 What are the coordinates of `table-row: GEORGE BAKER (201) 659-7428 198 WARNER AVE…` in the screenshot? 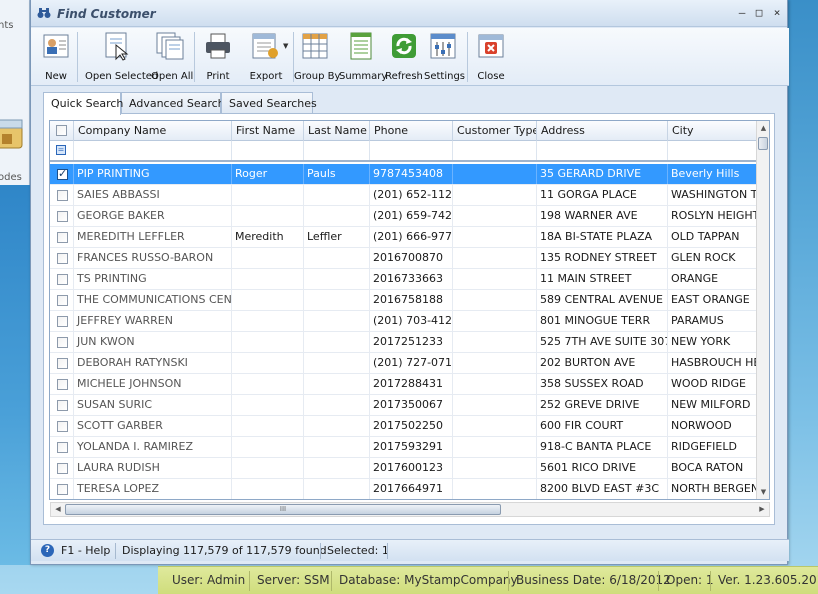 It's located at (404, 216).